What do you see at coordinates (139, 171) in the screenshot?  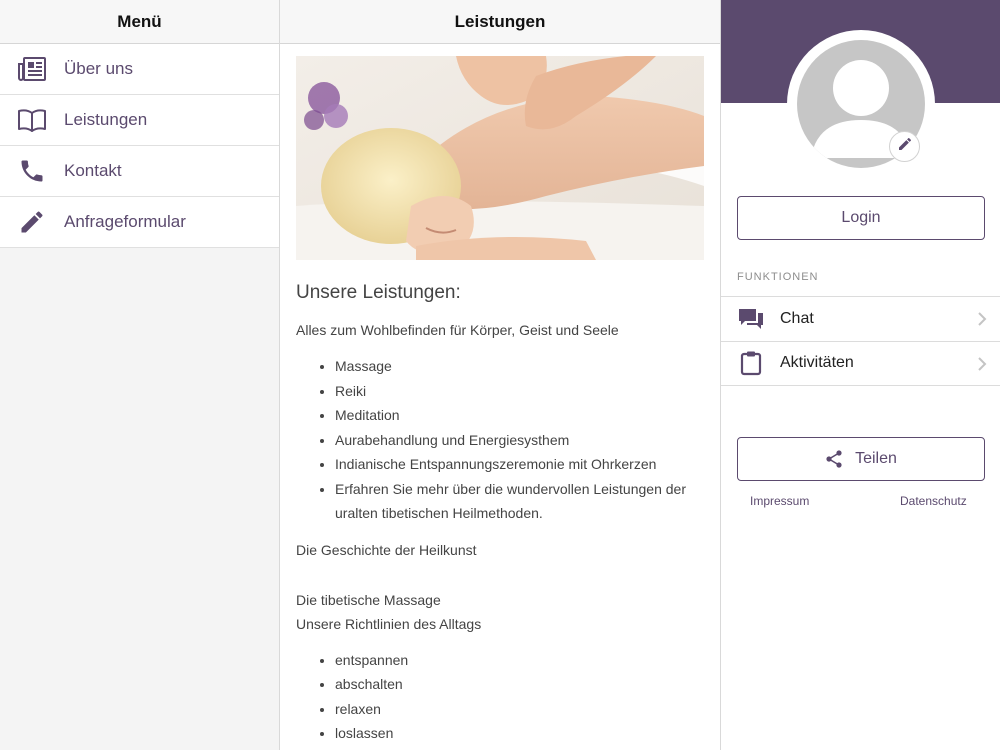 I see `menu-item-kontakt: Kontakt` at bounding box center [139, 171].